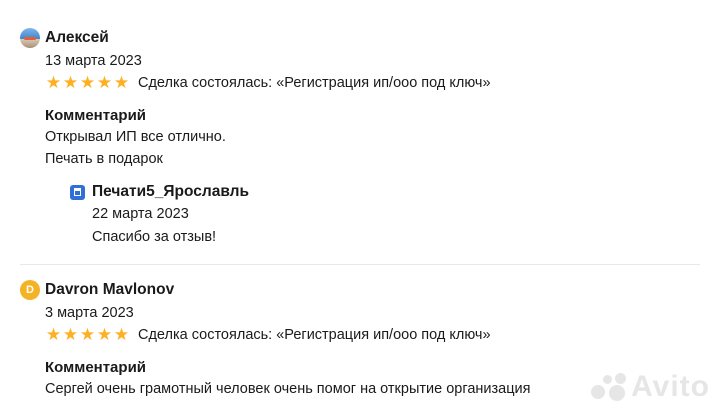  I want to click on review-date: 3 марта 2023, so click(89, 313).